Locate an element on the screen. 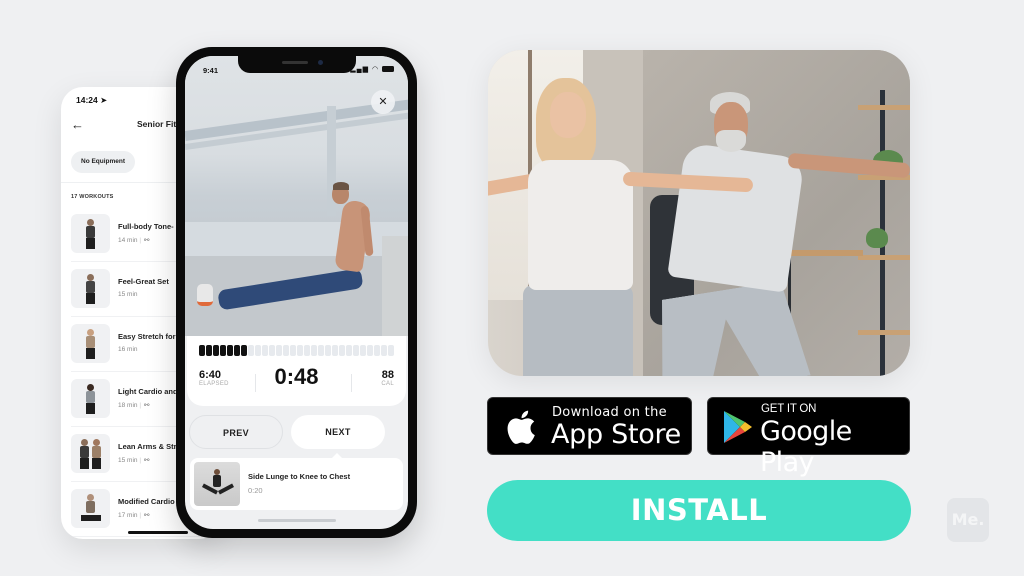  install-button: INSTALL is located at coordinates (699, 510).